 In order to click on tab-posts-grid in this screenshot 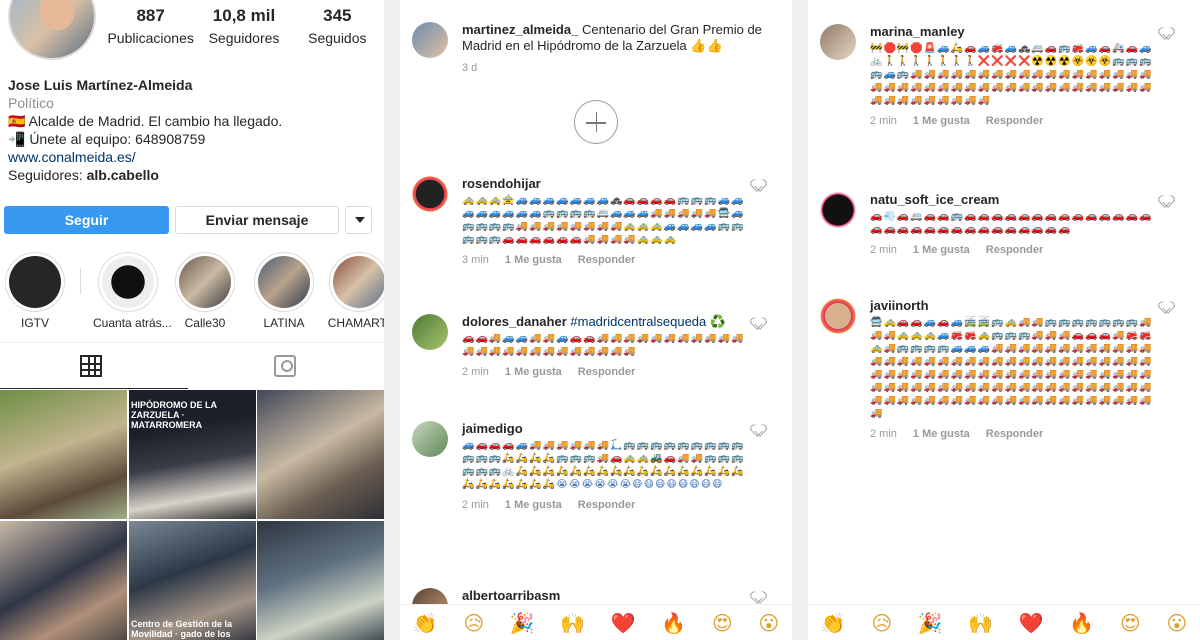, I will do `click(94, 366)`.